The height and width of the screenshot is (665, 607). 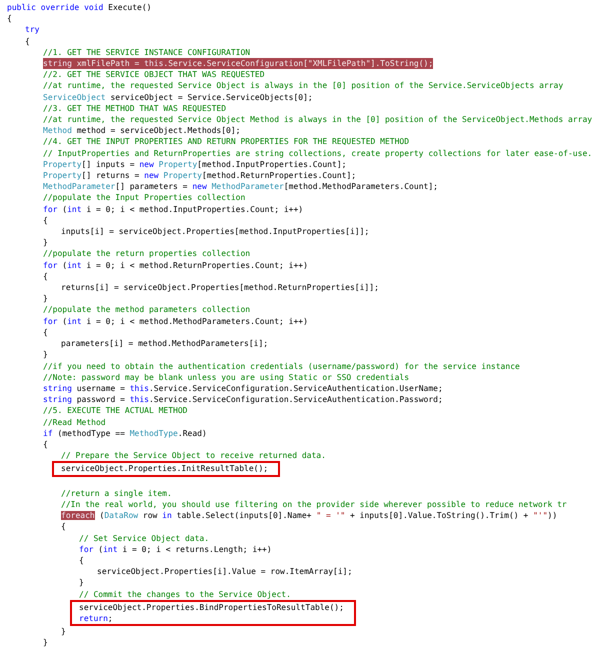 I want to click on code-line: //Read Method, so click(x=74, y=422).